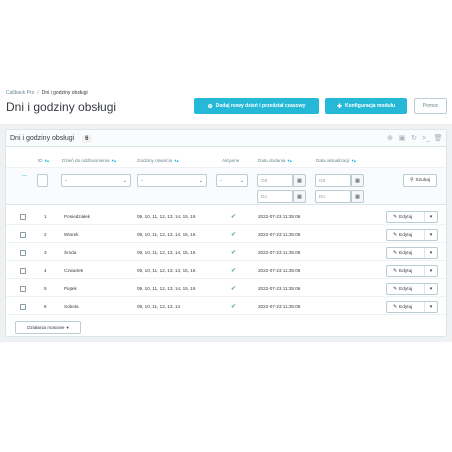  I want to click on filter-date-add-from: Od, so click(275, 180).